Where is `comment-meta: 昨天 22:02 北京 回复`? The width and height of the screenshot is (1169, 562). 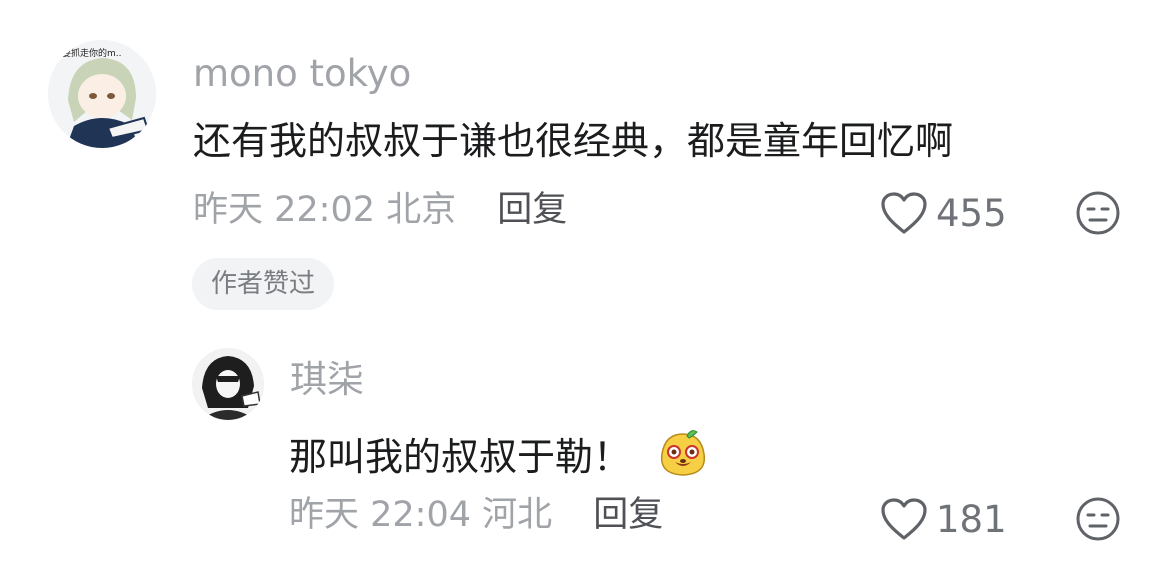
comment-meta: 昨天 22:02 北京 回复 is located at coordinates (380, 210).